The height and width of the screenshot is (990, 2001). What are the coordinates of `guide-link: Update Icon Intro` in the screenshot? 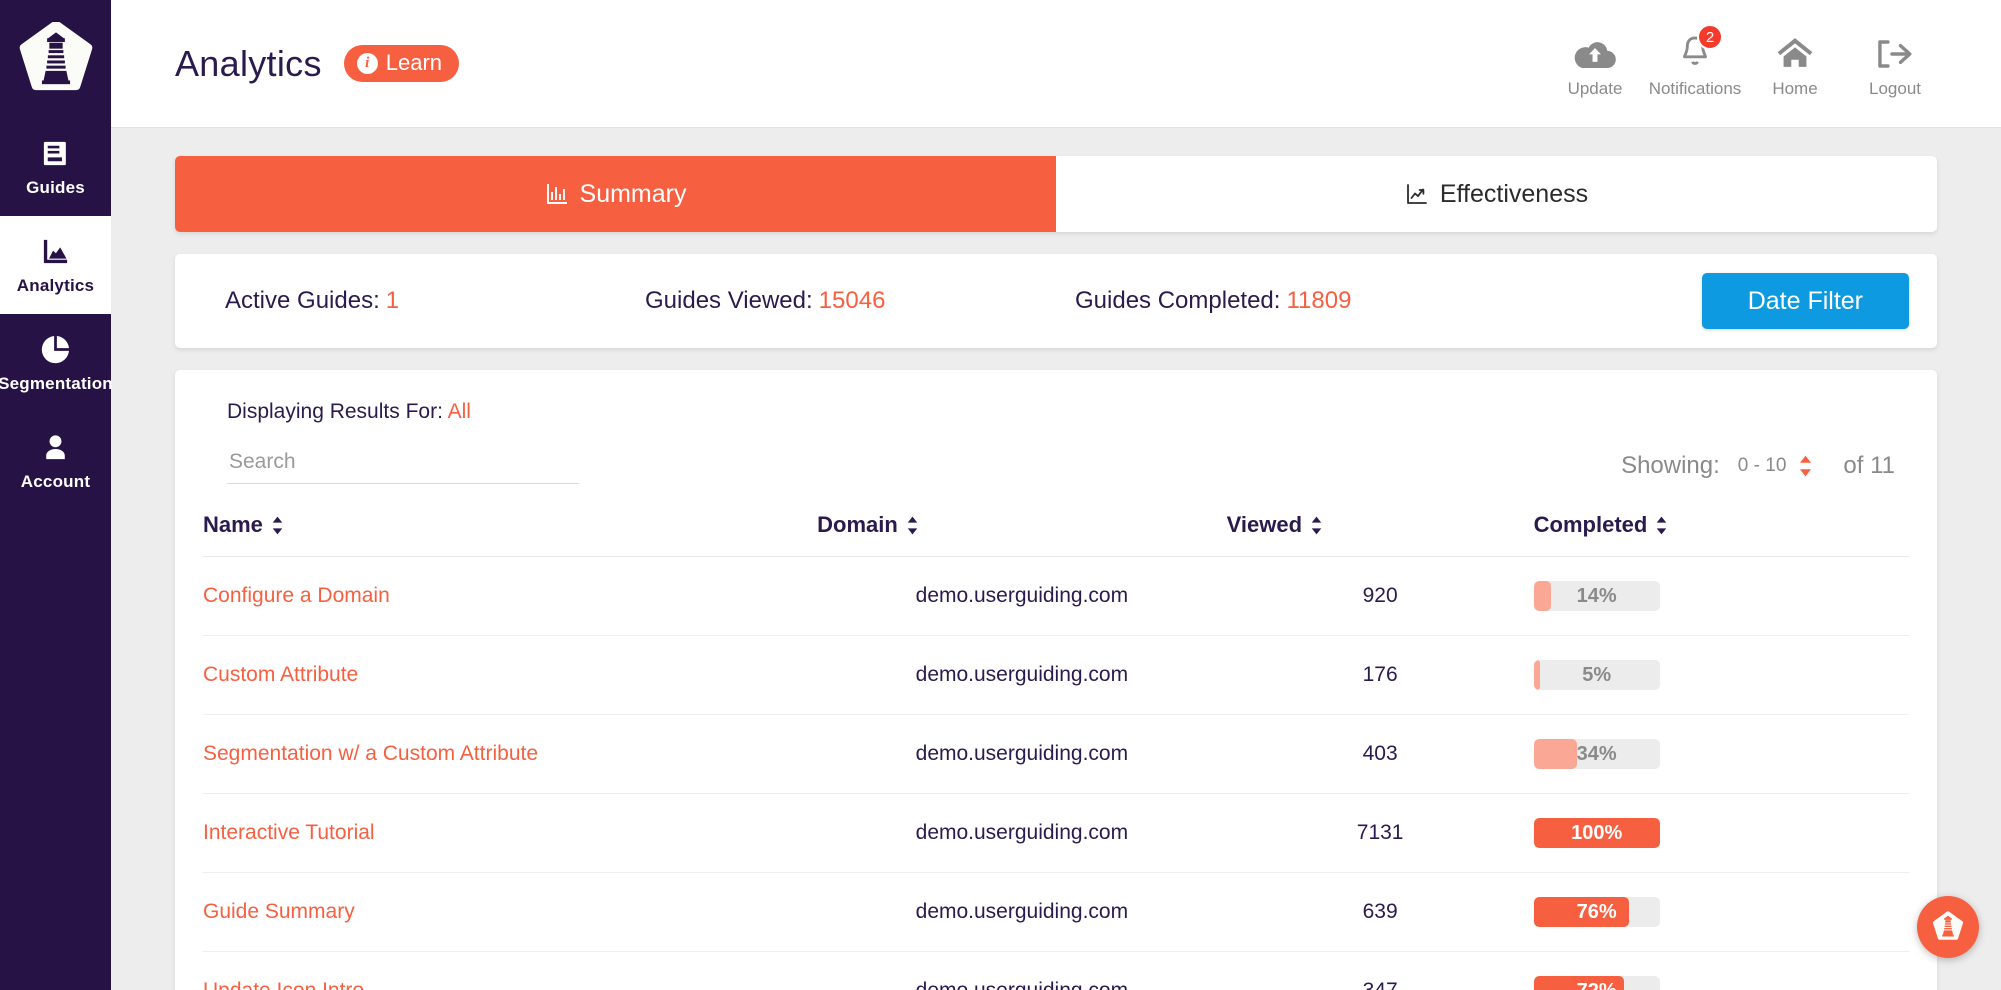 It's located at (283, 984).